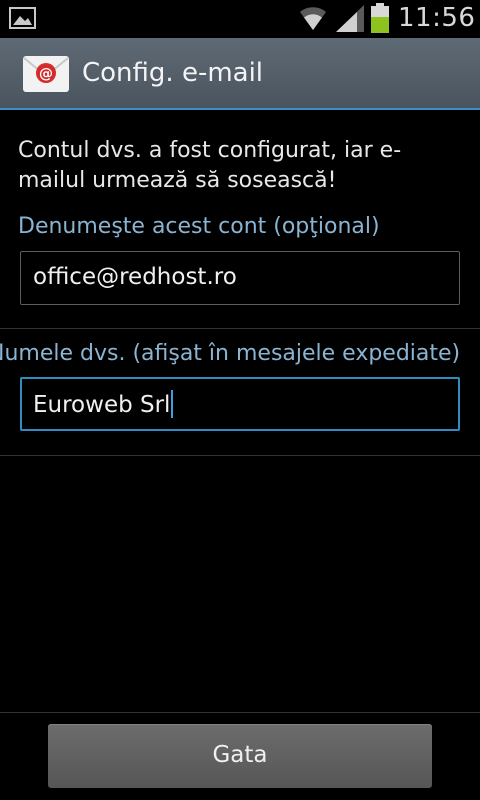 The height and width of the screenshot is (800, 480). I want to click on battery-icon, so click(380, 18).